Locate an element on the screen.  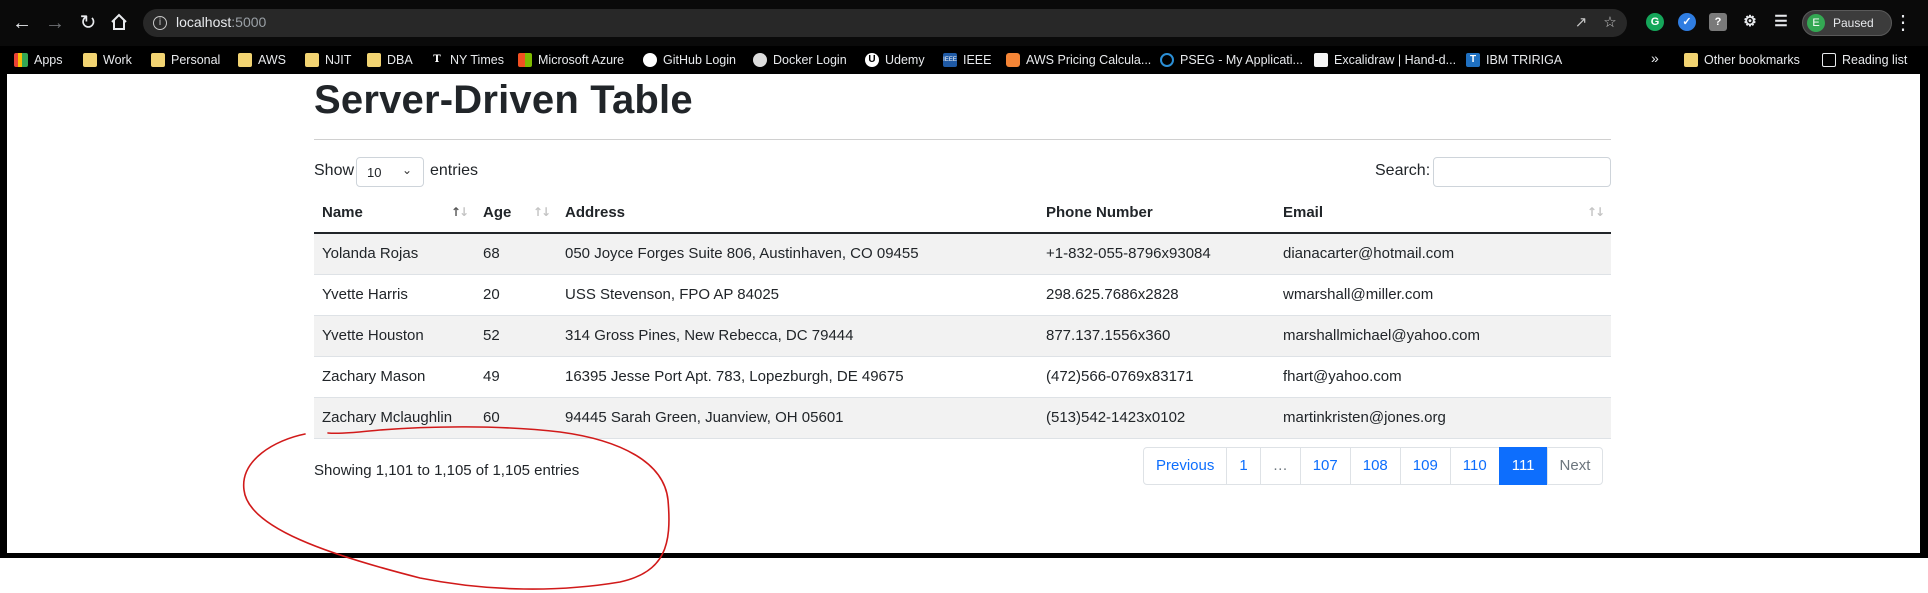
table-info: Showing 1,101 to 1,105 of 1,105 entries is located at coordinates (447, 470).